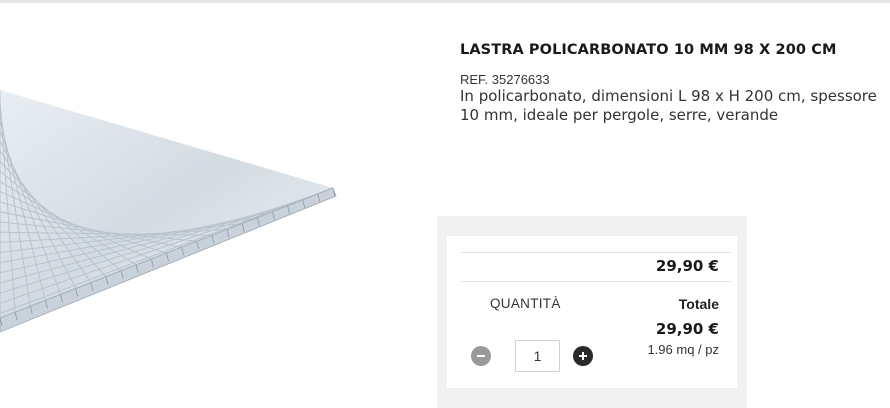  I want to click on decrease-quantity-button, so click(481, 356).